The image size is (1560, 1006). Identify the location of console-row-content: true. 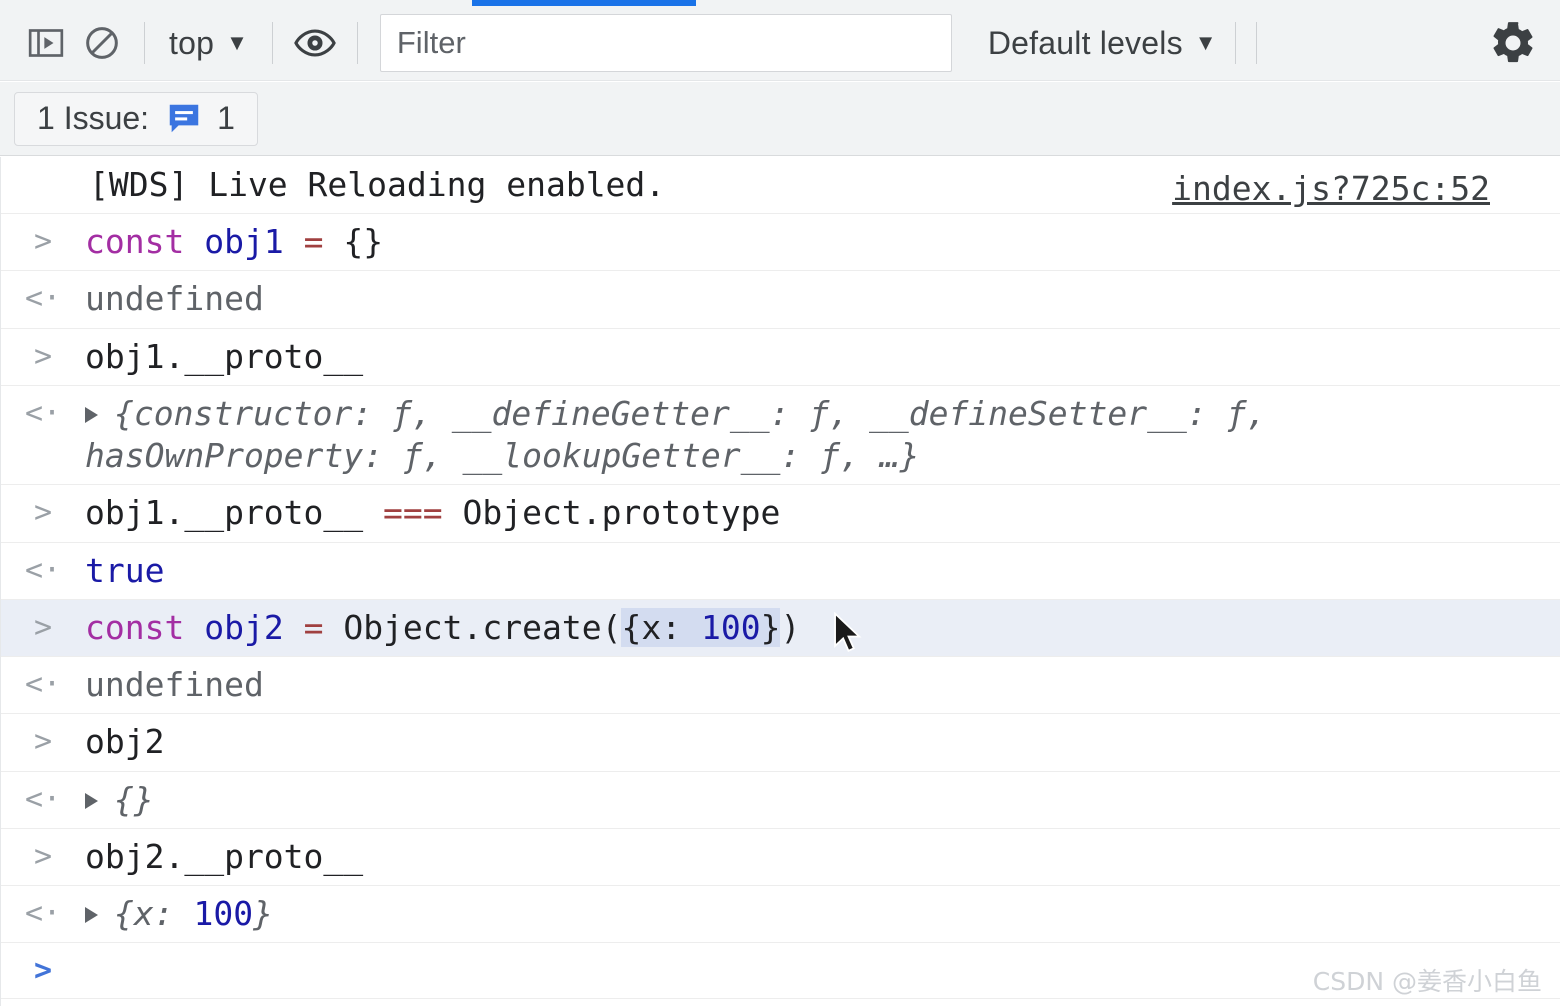
(822, 571).